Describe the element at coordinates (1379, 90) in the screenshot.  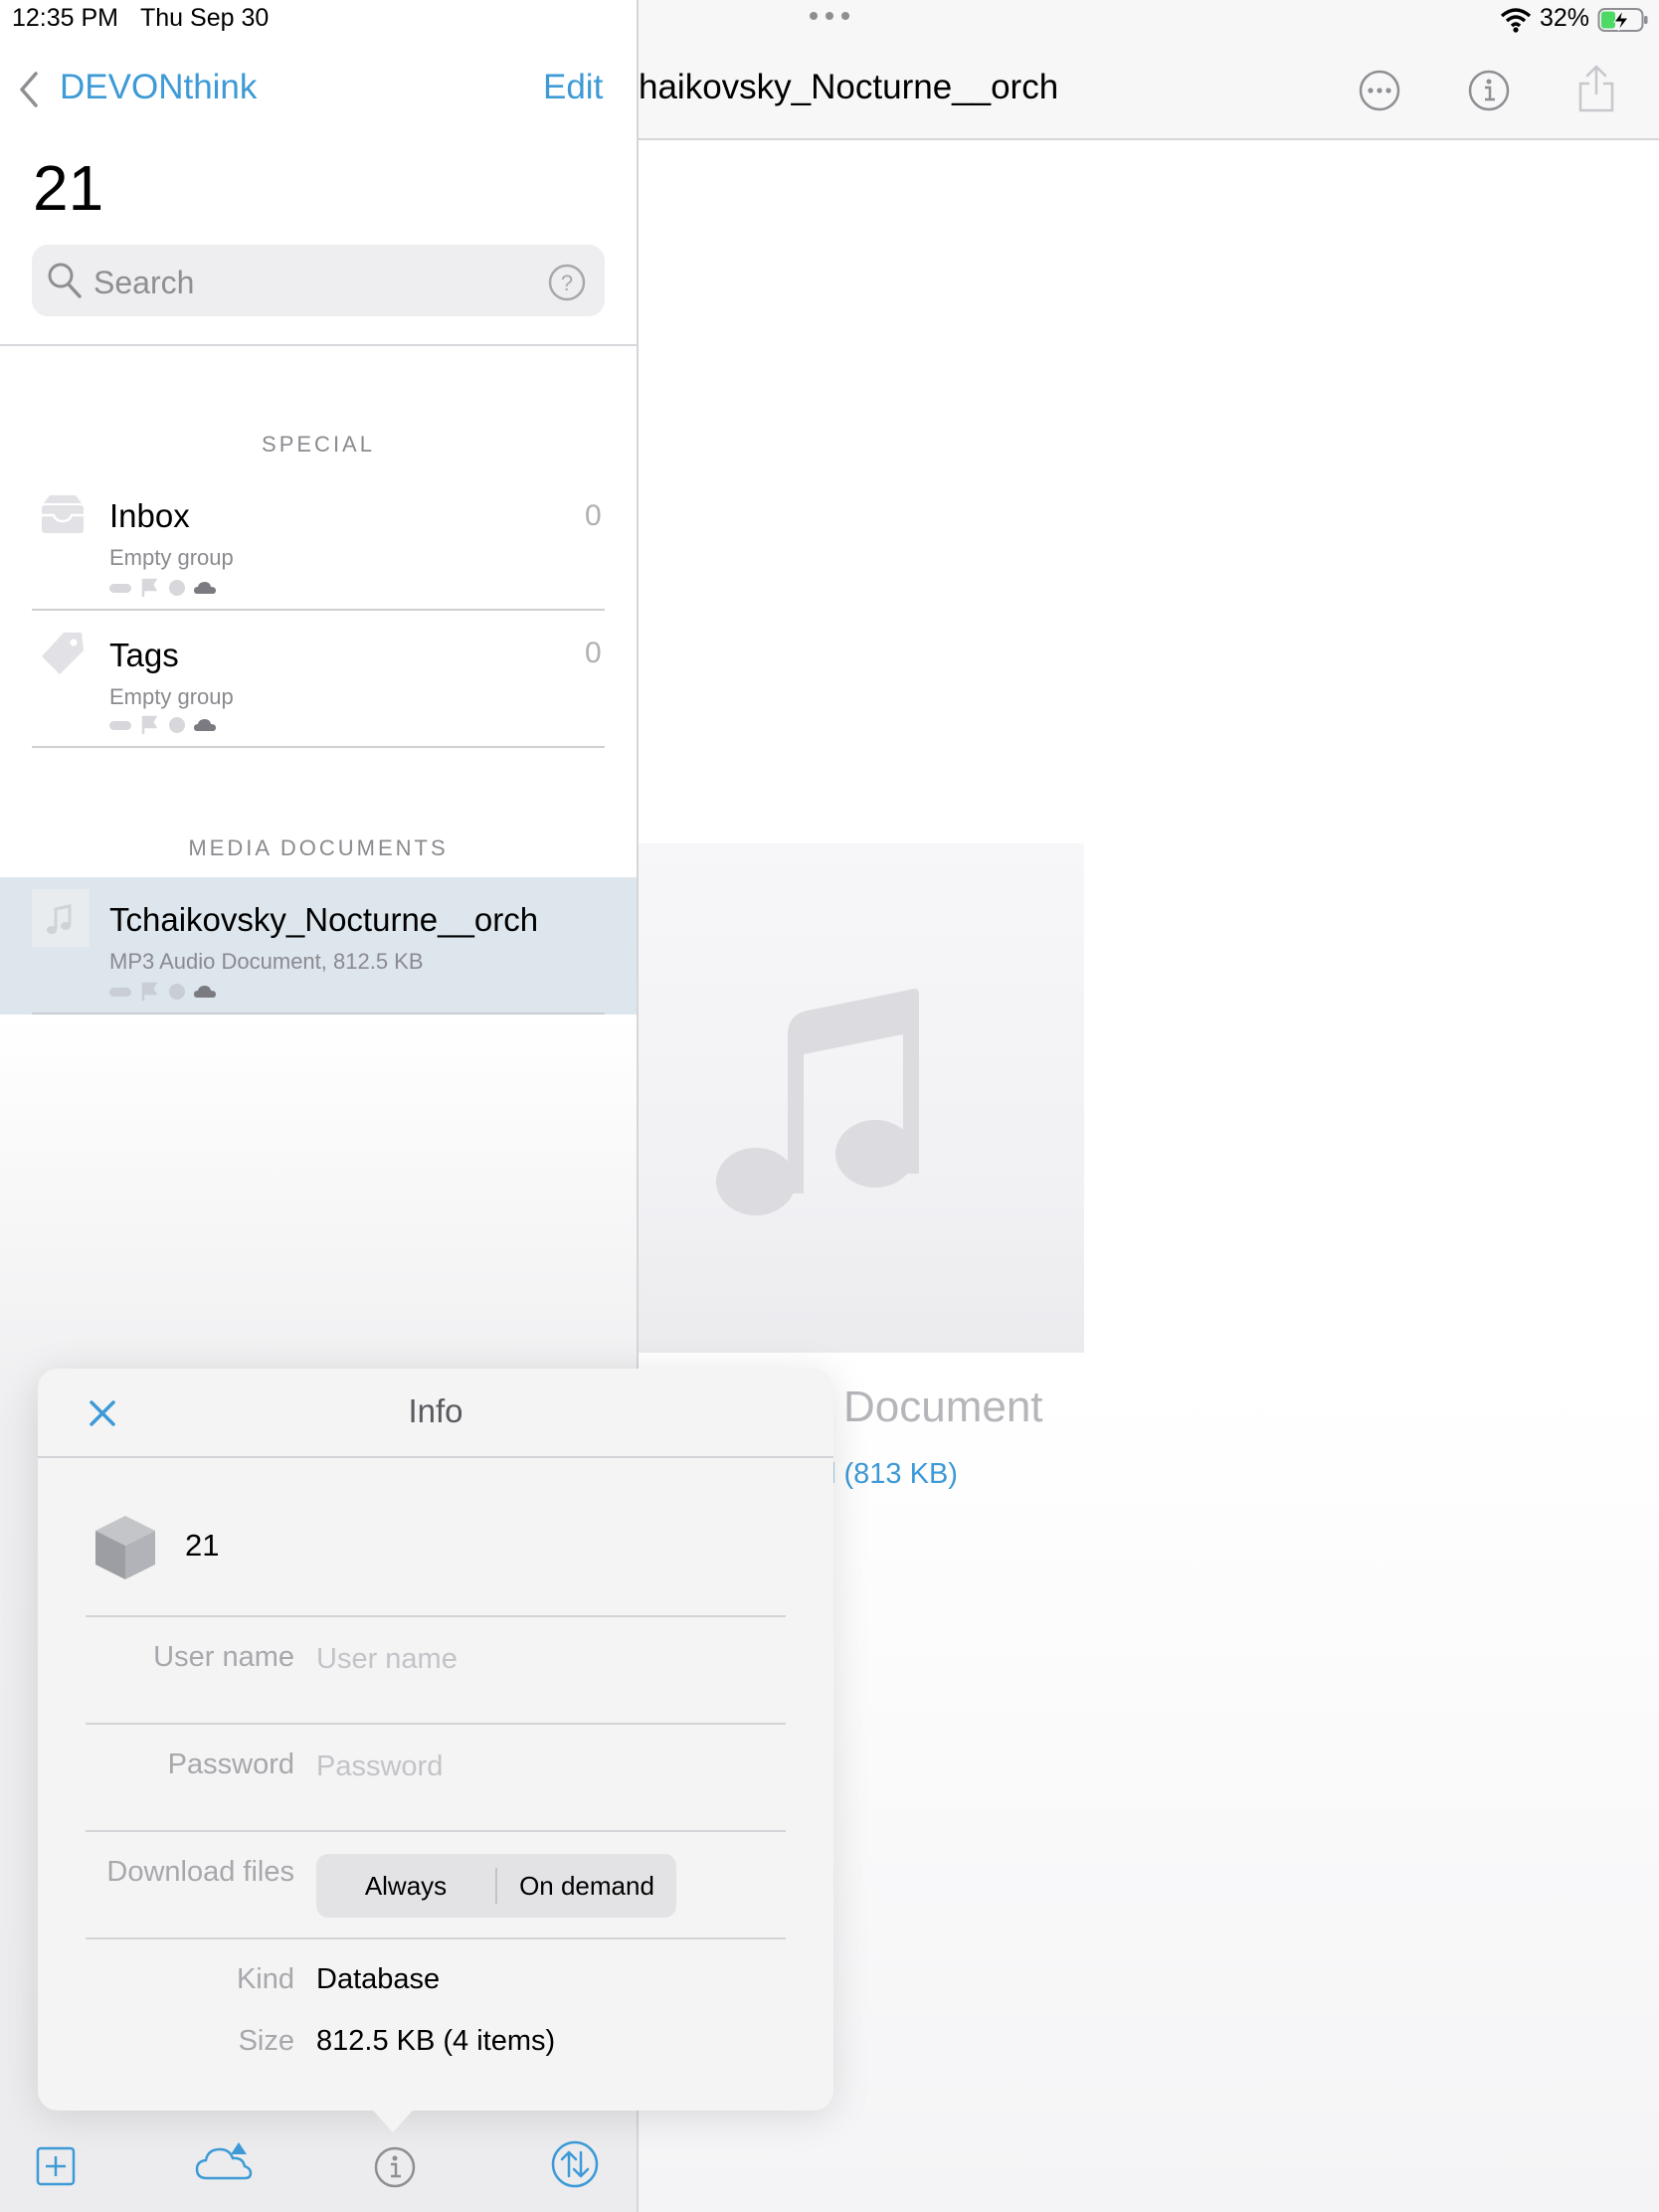
I see `more-icon` at that location.